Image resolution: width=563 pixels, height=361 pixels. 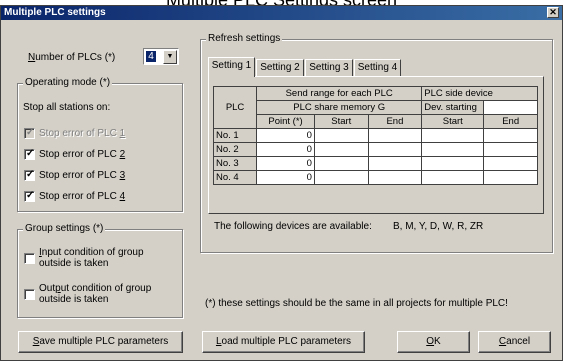 I want to click on tab-setting-3: Setting 3, so click(x=329, y=68).